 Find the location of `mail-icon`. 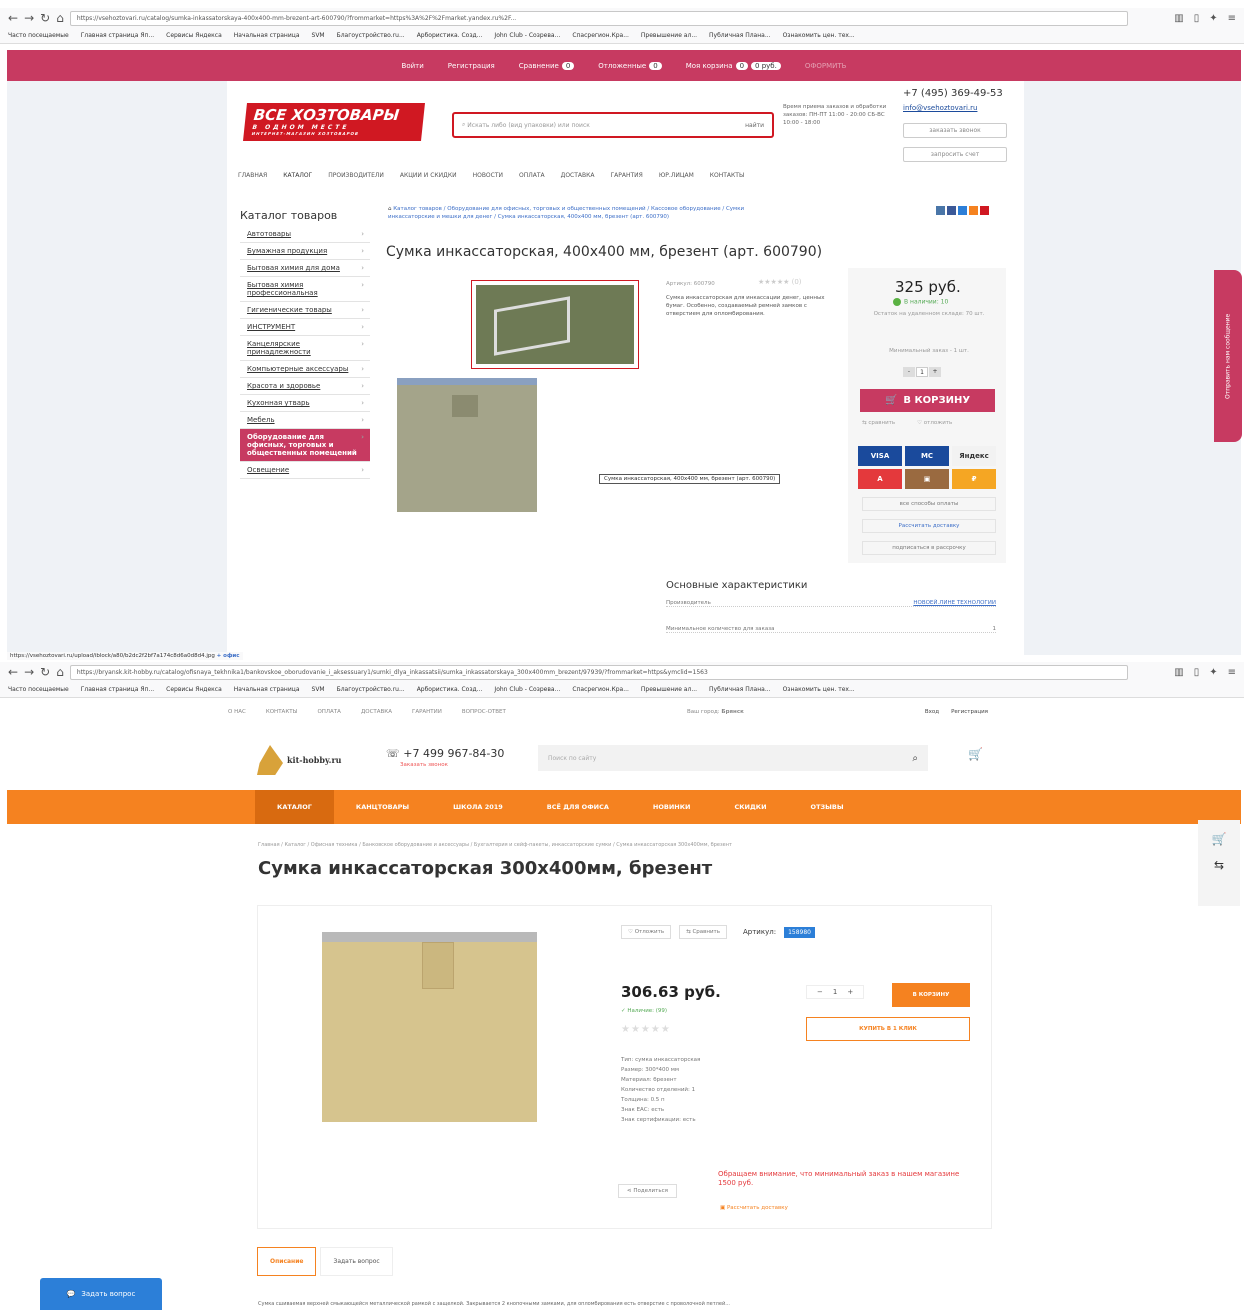

mail-icon is located at coordinates (984, 210).